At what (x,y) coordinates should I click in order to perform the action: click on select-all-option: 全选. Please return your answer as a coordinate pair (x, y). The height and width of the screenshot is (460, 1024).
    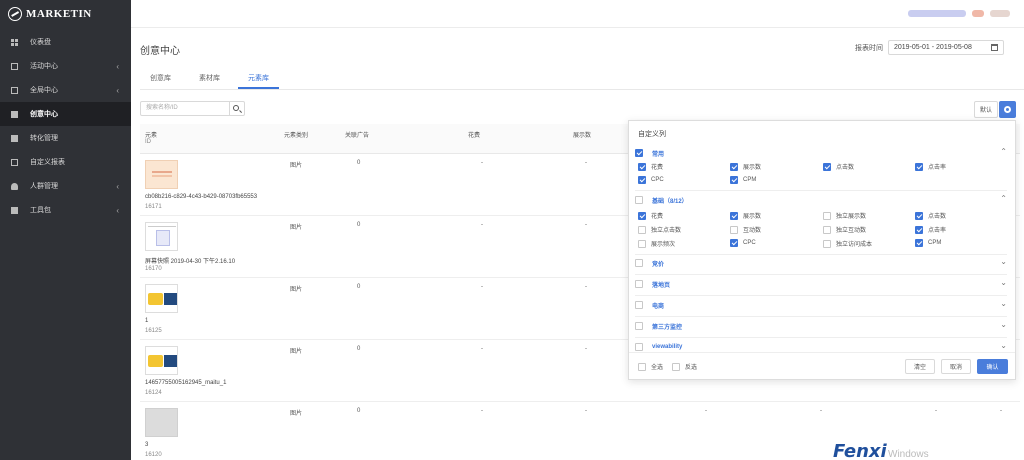
    Looking at the image, I should click on (650, 366).